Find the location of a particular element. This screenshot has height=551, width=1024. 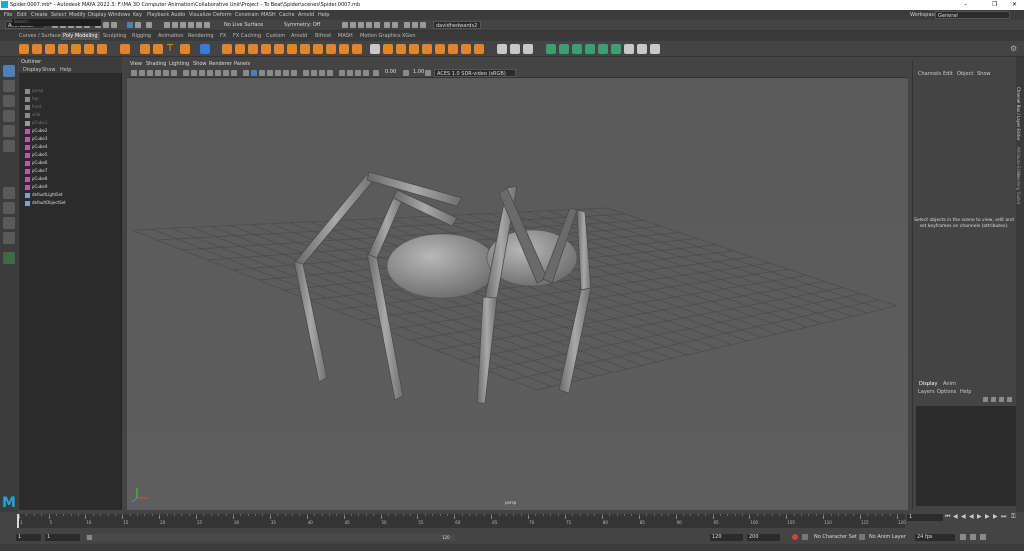

motion-blur-icon is located at coordinates (314, 73).